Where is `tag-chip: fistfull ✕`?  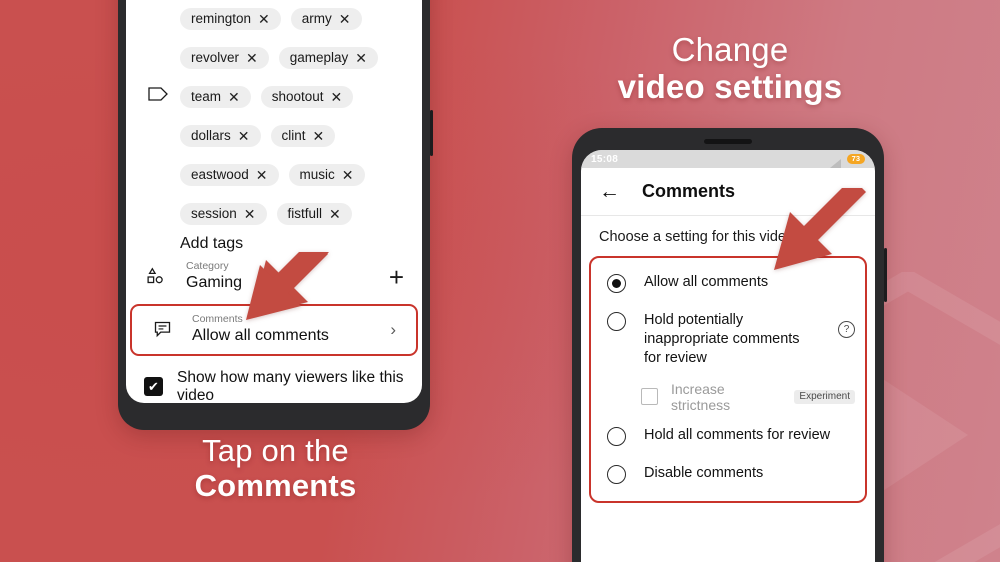
tag-chip: fistfull ✕ is located at coordinates (314, 213).